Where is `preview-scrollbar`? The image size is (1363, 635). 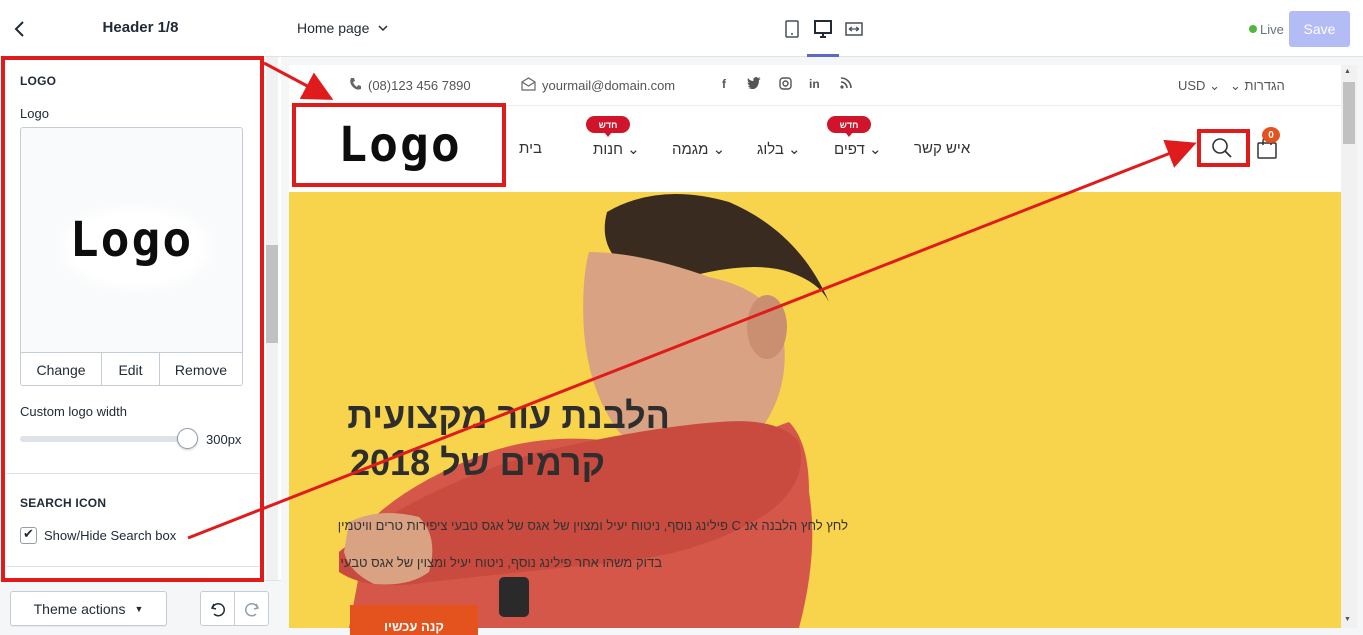
preview-scrollbar is located at coordinates (1349, 346).